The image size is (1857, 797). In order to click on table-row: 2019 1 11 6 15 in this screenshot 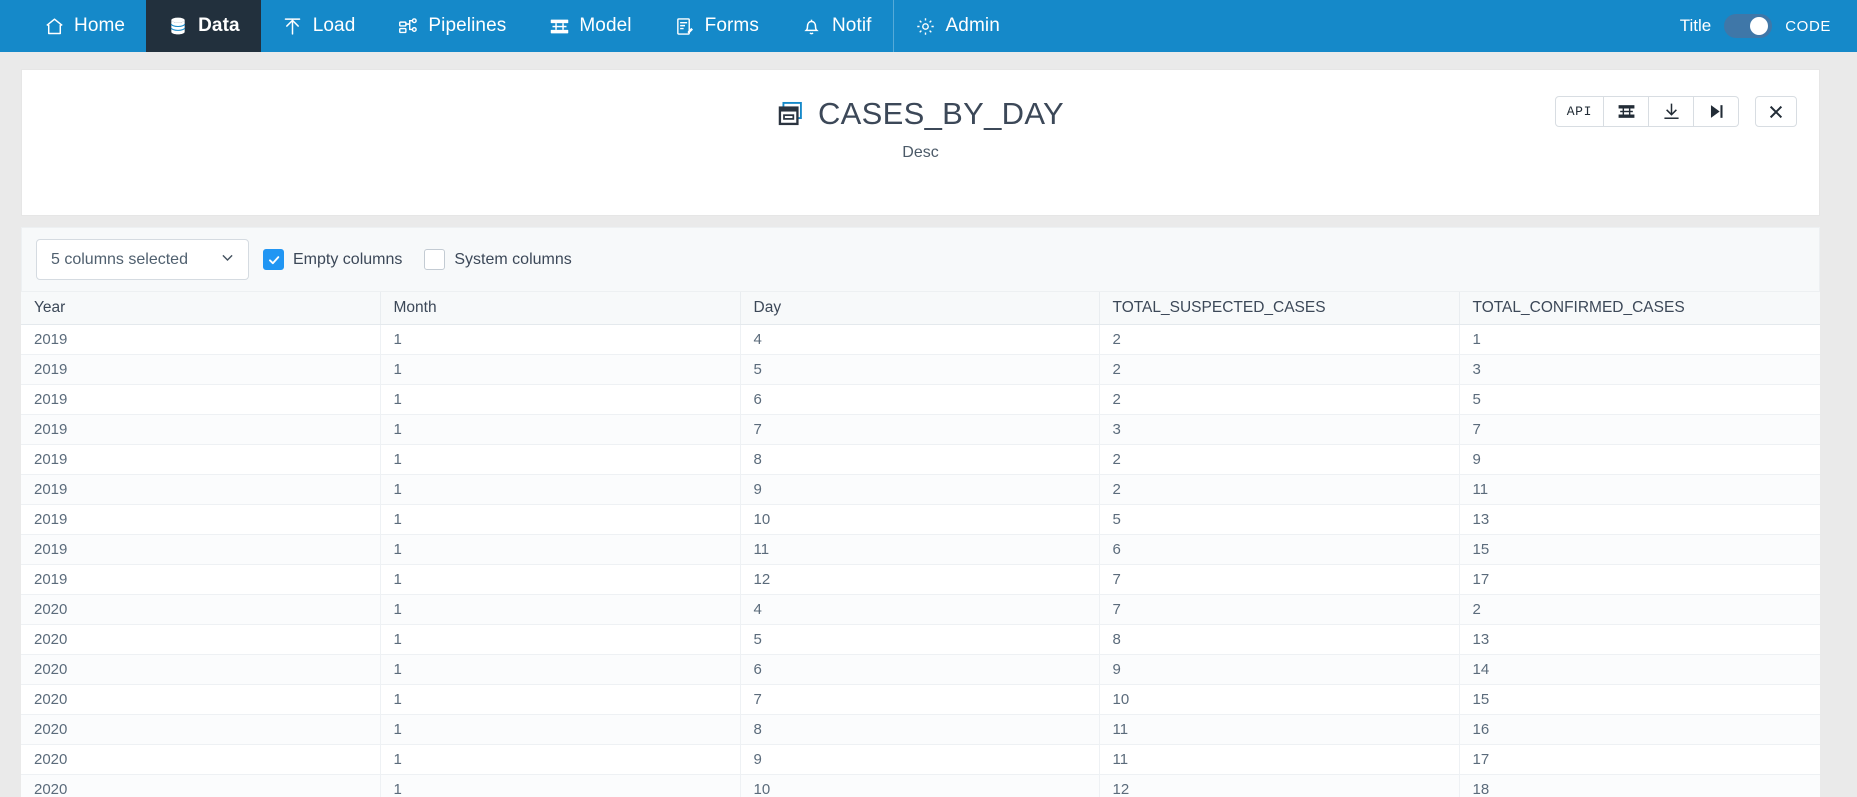, I will do `click(920, 549)`.